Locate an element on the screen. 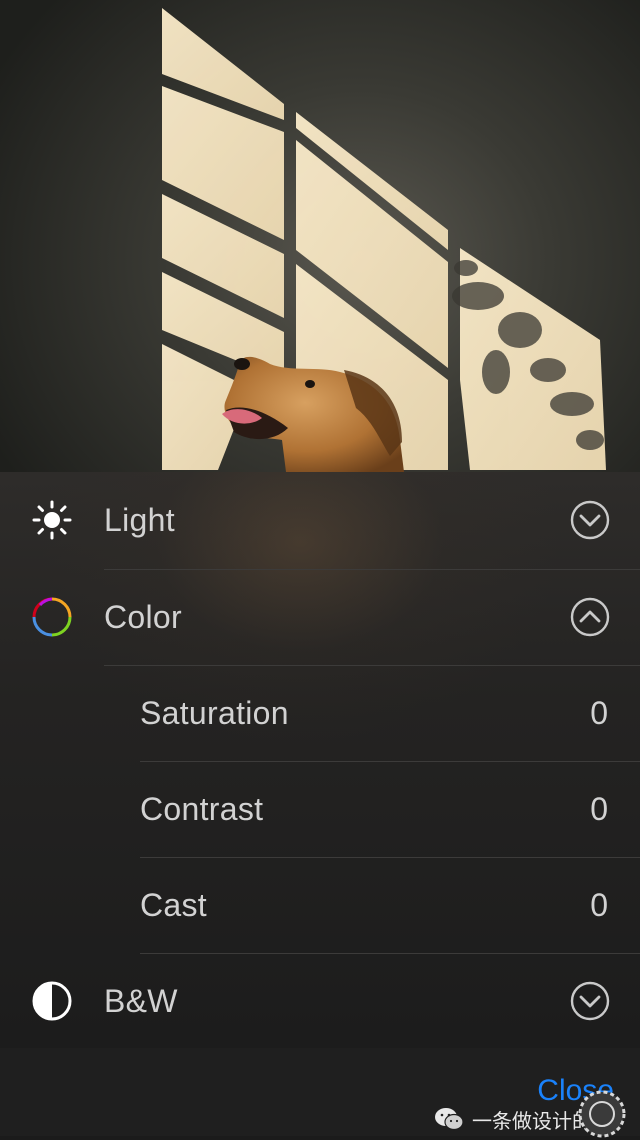 The width and height of the screenshot is (640, 1140). adjustment-light-row: Light is located at coordinates (320, 520).